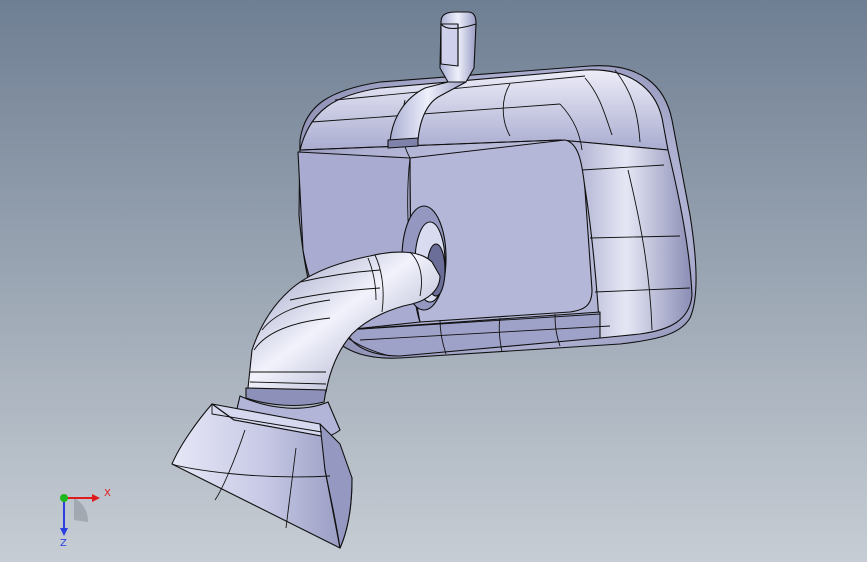 The image size is (867, 562). Describe the element at coordinates (64, 498) in the screenshot. I see `y-axis-dot` at that location.